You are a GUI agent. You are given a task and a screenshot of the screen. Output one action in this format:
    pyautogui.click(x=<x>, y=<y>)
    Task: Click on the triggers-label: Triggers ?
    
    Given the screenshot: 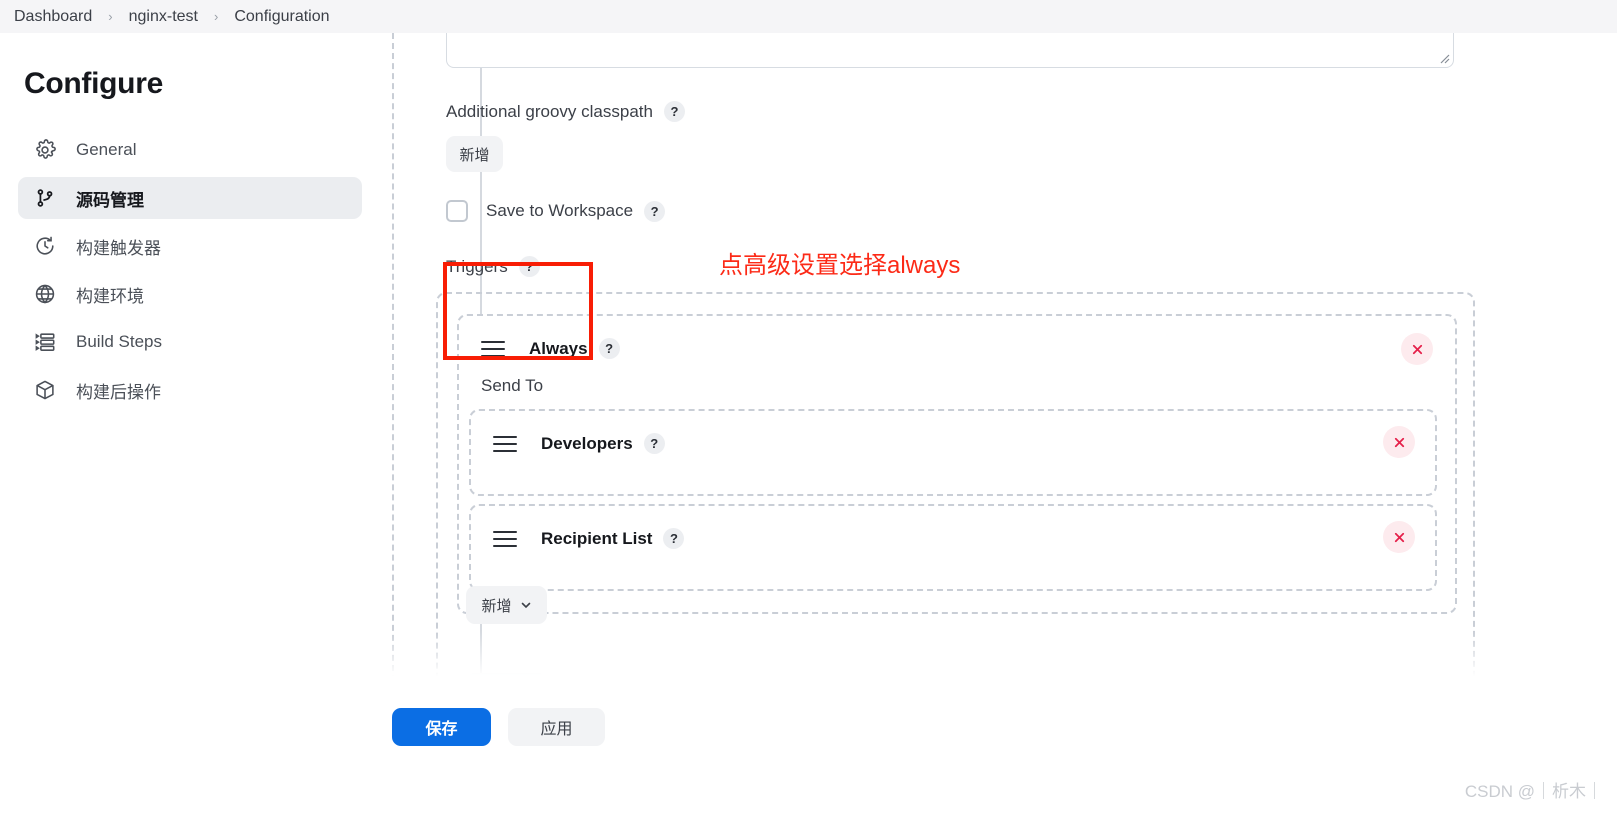 What is the action you would take?
    pyautogui.click(x=493, y=266)
    